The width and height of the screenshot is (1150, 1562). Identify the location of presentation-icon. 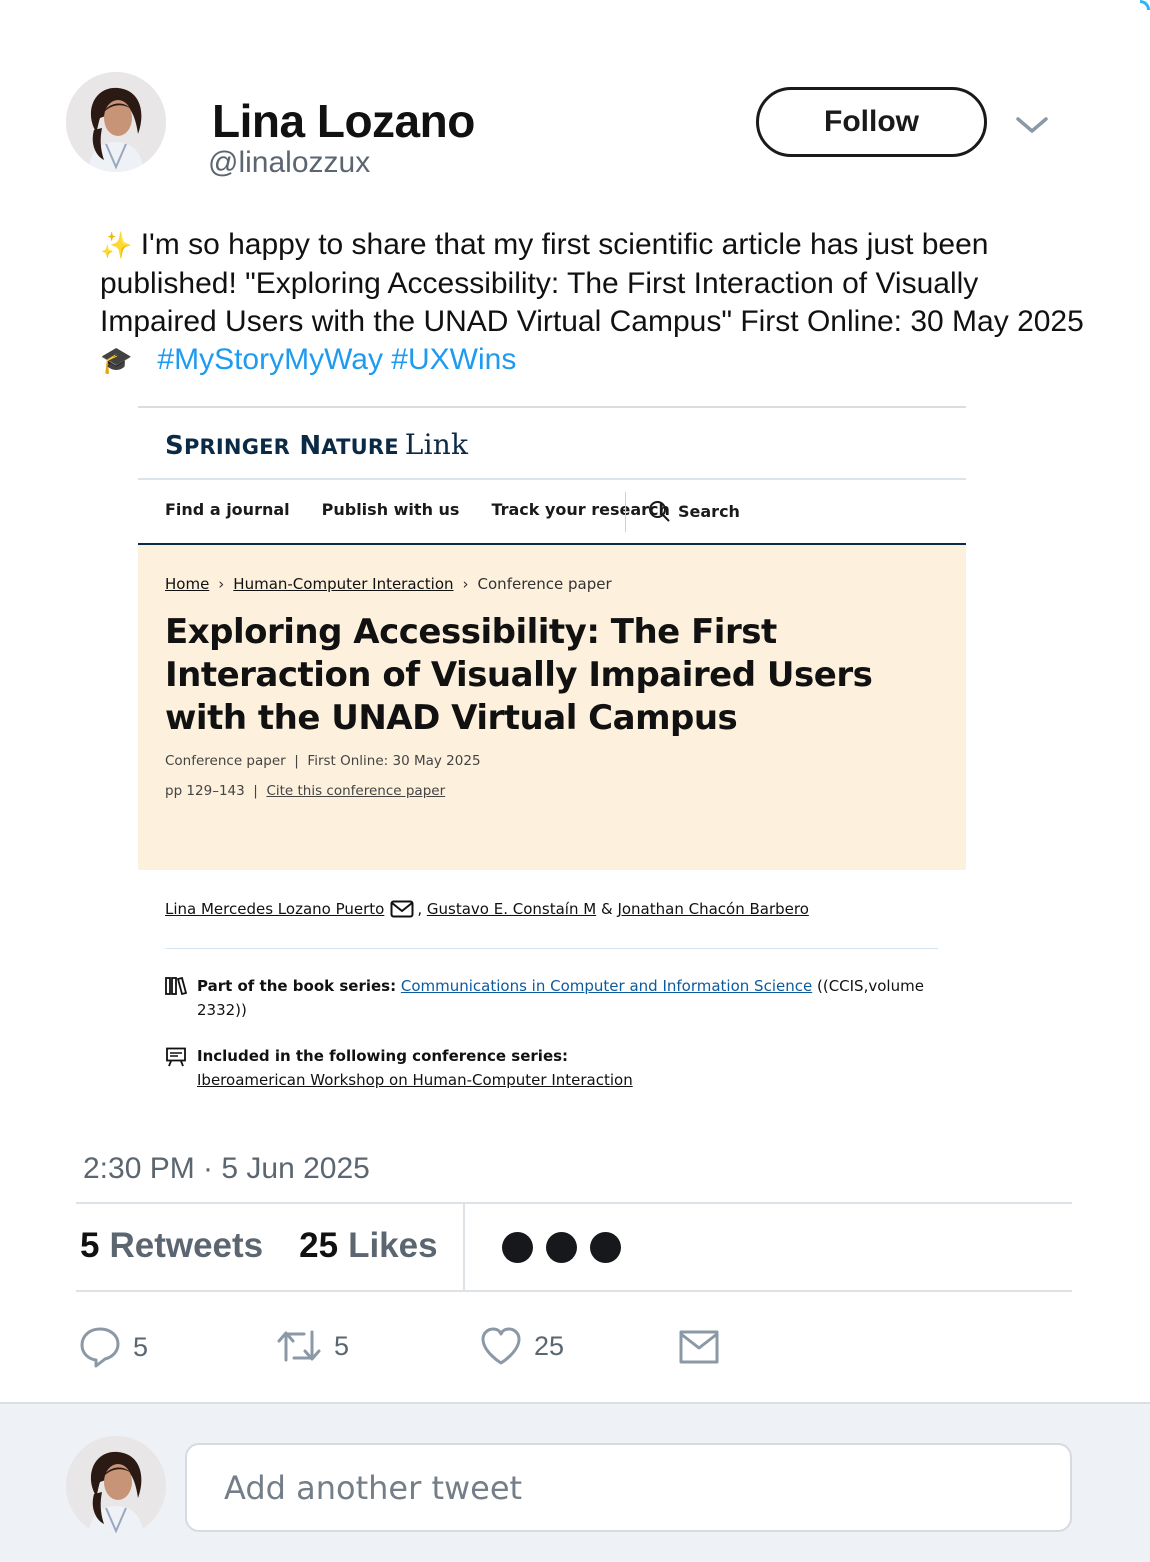
(176, 1057).